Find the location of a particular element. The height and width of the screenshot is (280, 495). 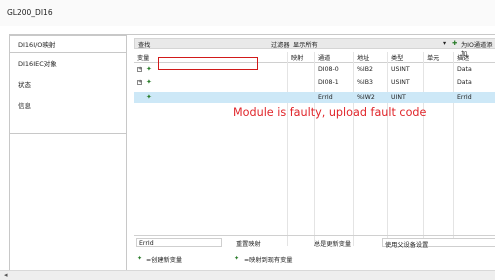

cell-channel: DI08-0 is located at coordinates (328, 69).